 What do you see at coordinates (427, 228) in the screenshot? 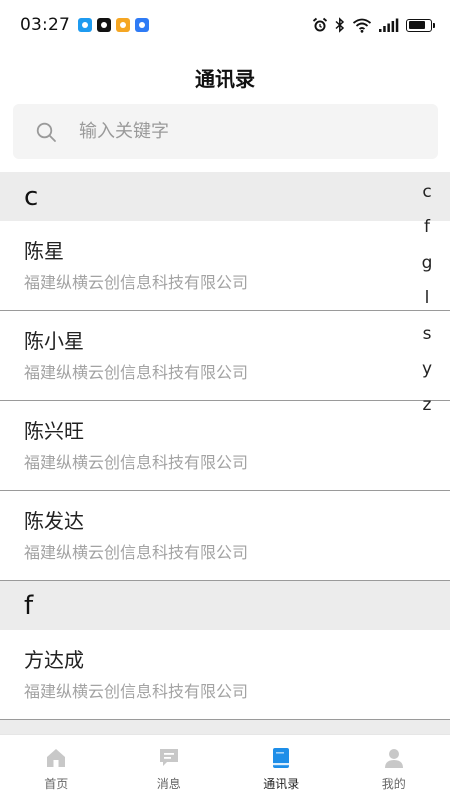
I see `index-letter-f: f` at bounding box center [427, 228].